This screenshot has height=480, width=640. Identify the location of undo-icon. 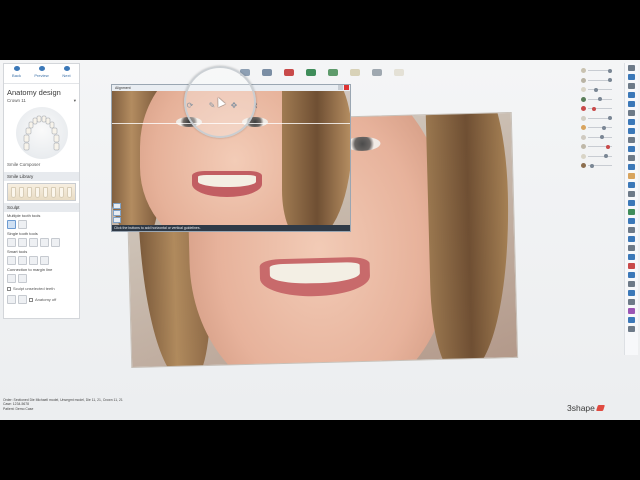
(11, 299).